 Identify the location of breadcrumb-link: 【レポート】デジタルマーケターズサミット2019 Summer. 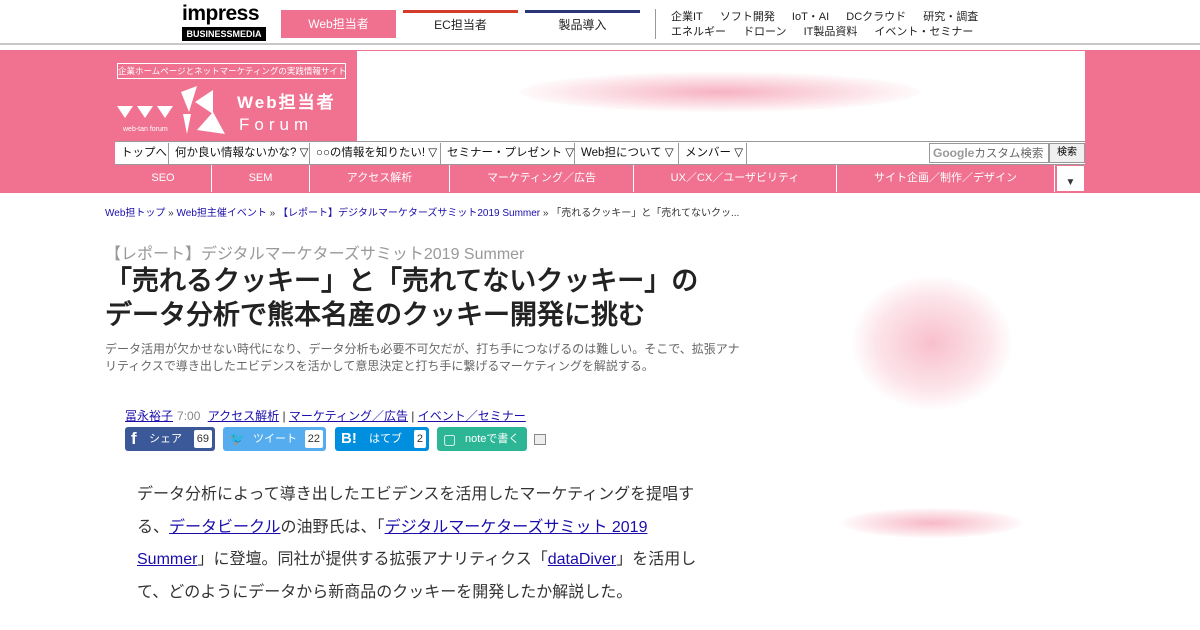
(409, 213).